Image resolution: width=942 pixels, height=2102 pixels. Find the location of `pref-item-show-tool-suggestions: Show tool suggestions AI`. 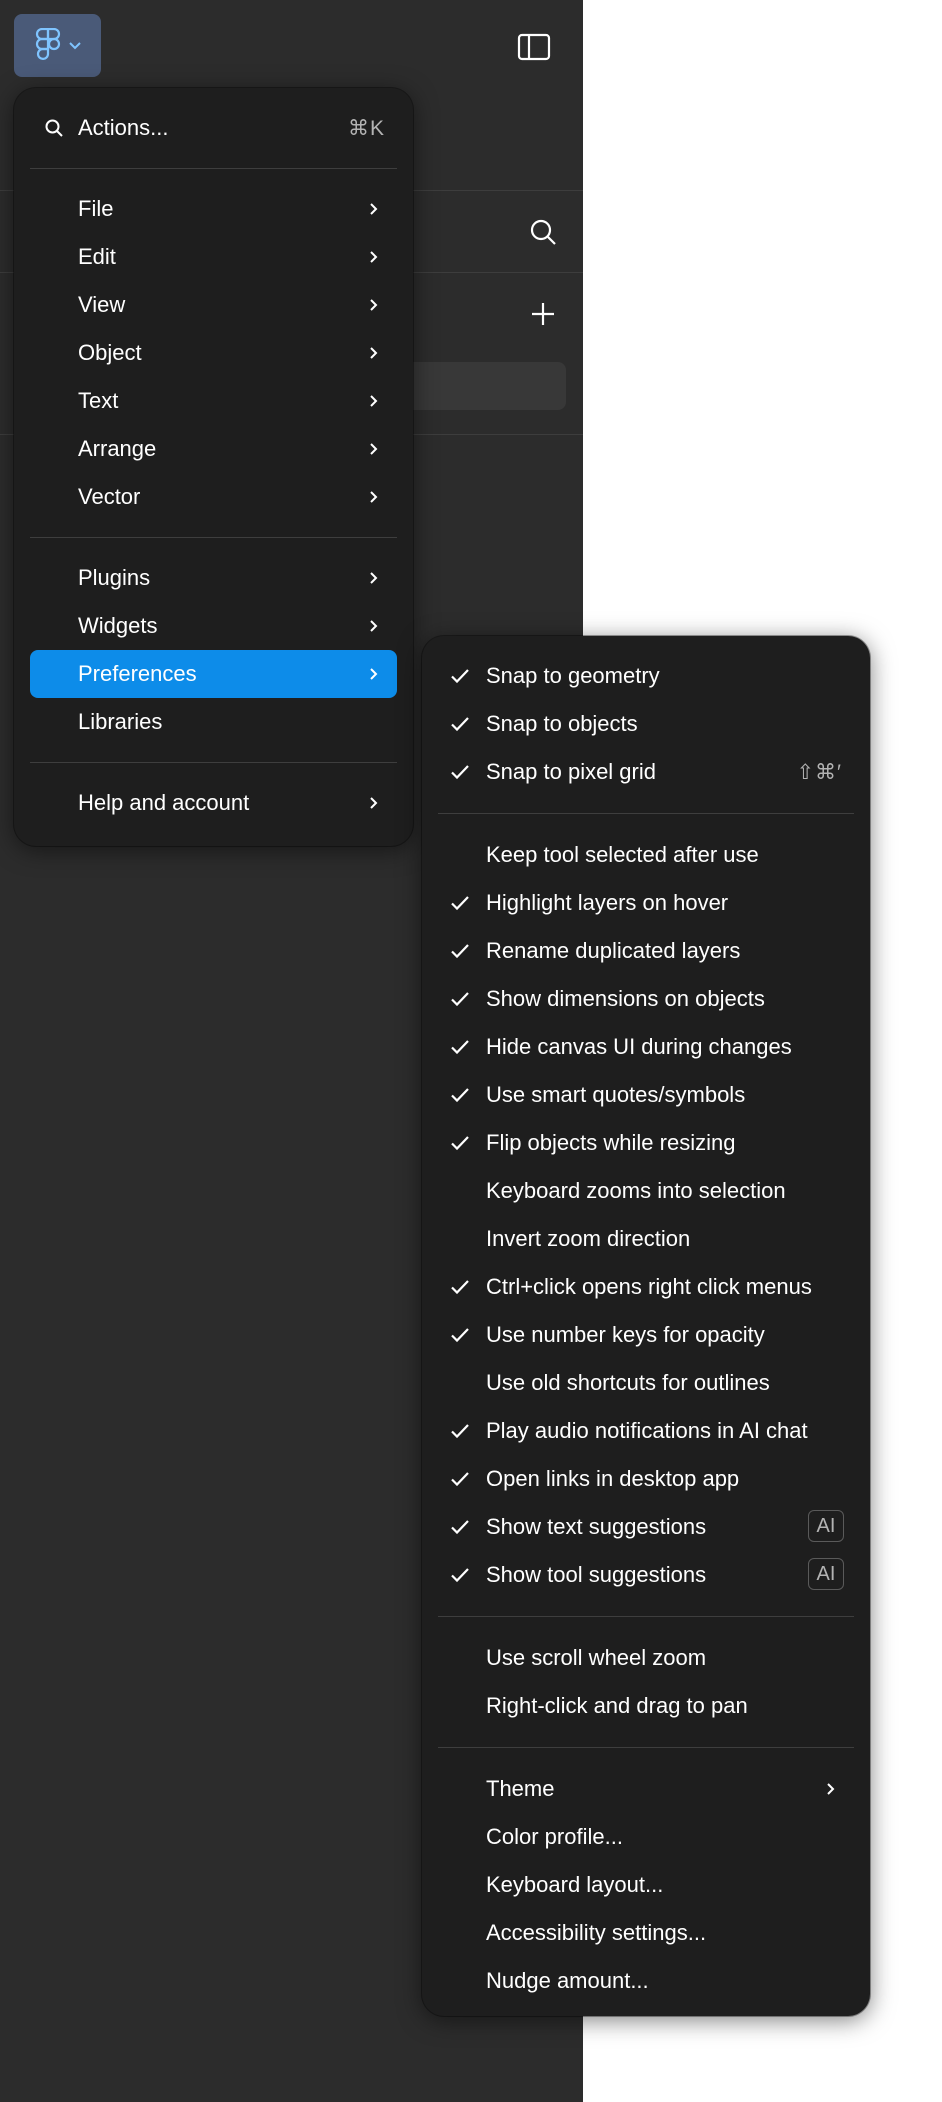

pref-item-show-tool-suggestions: Show tool suggestions AI is located at coordinates (646, 1575).